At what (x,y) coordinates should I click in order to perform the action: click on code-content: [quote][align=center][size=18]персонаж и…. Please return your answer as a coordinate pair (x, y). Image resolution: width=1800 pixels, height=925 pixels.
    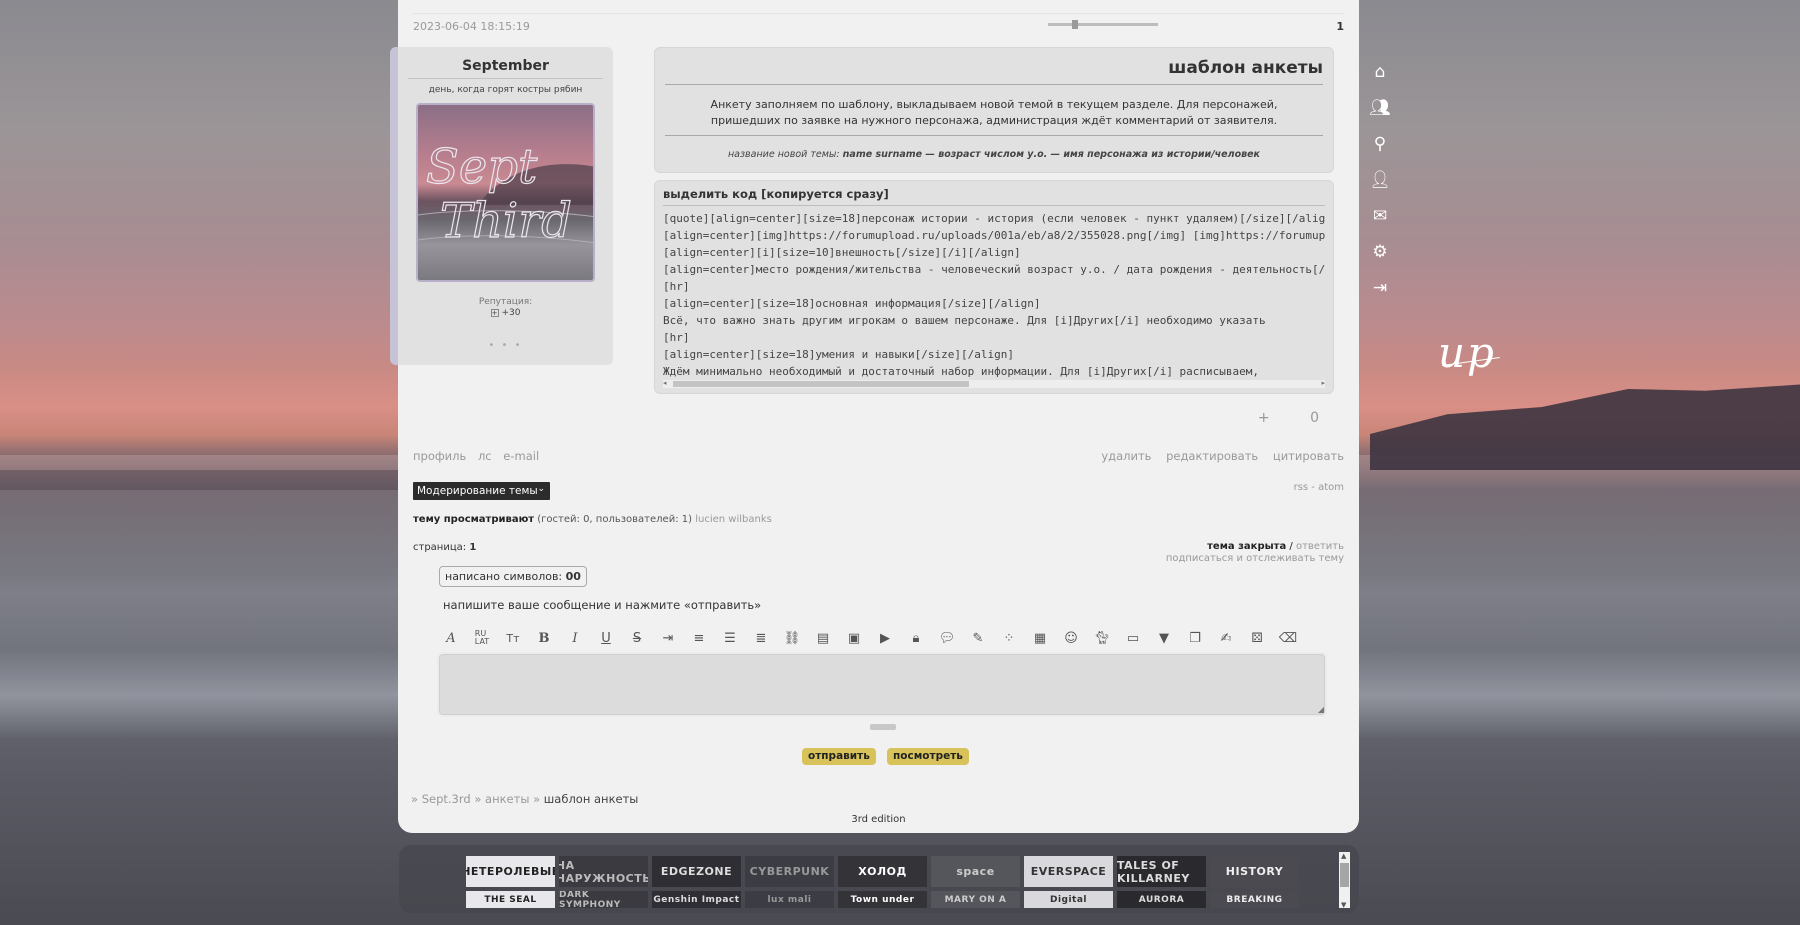
    Looking at the image, I should click on (994, 295).